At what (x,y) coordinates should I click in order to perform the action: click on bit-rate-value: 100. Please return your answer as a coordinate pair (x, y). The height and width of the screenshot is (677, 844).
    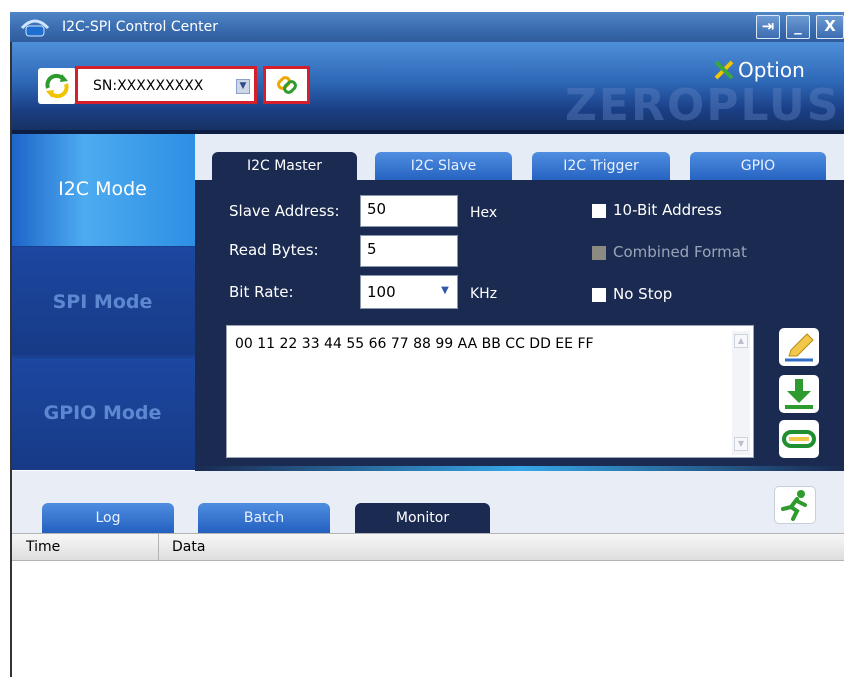
    Looking at the image, I should click on (381, 292).